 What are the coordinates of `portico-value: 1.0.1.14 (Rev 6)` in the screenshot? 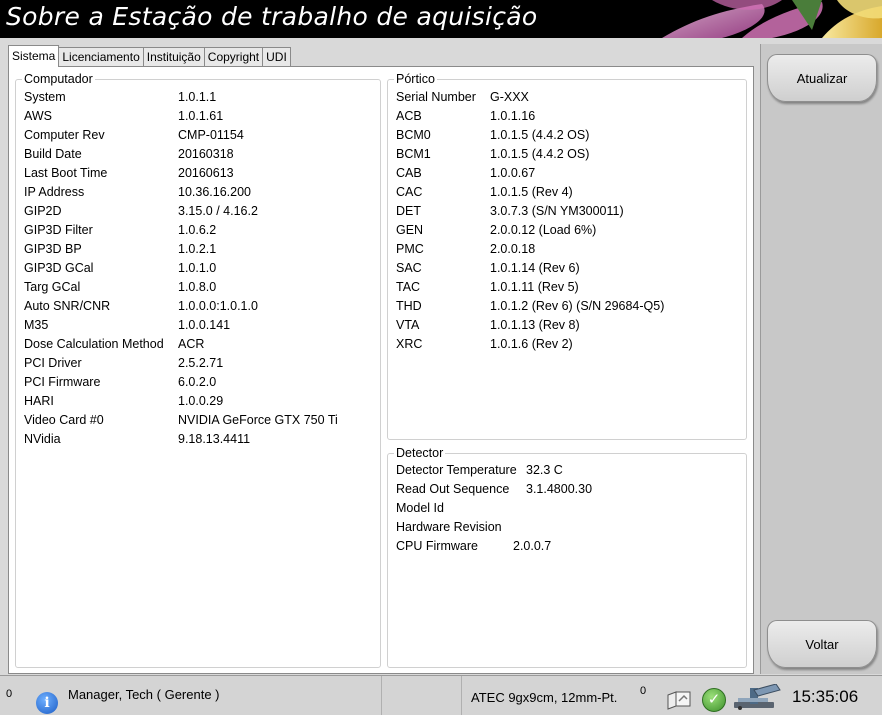 It's located at (535, 268).